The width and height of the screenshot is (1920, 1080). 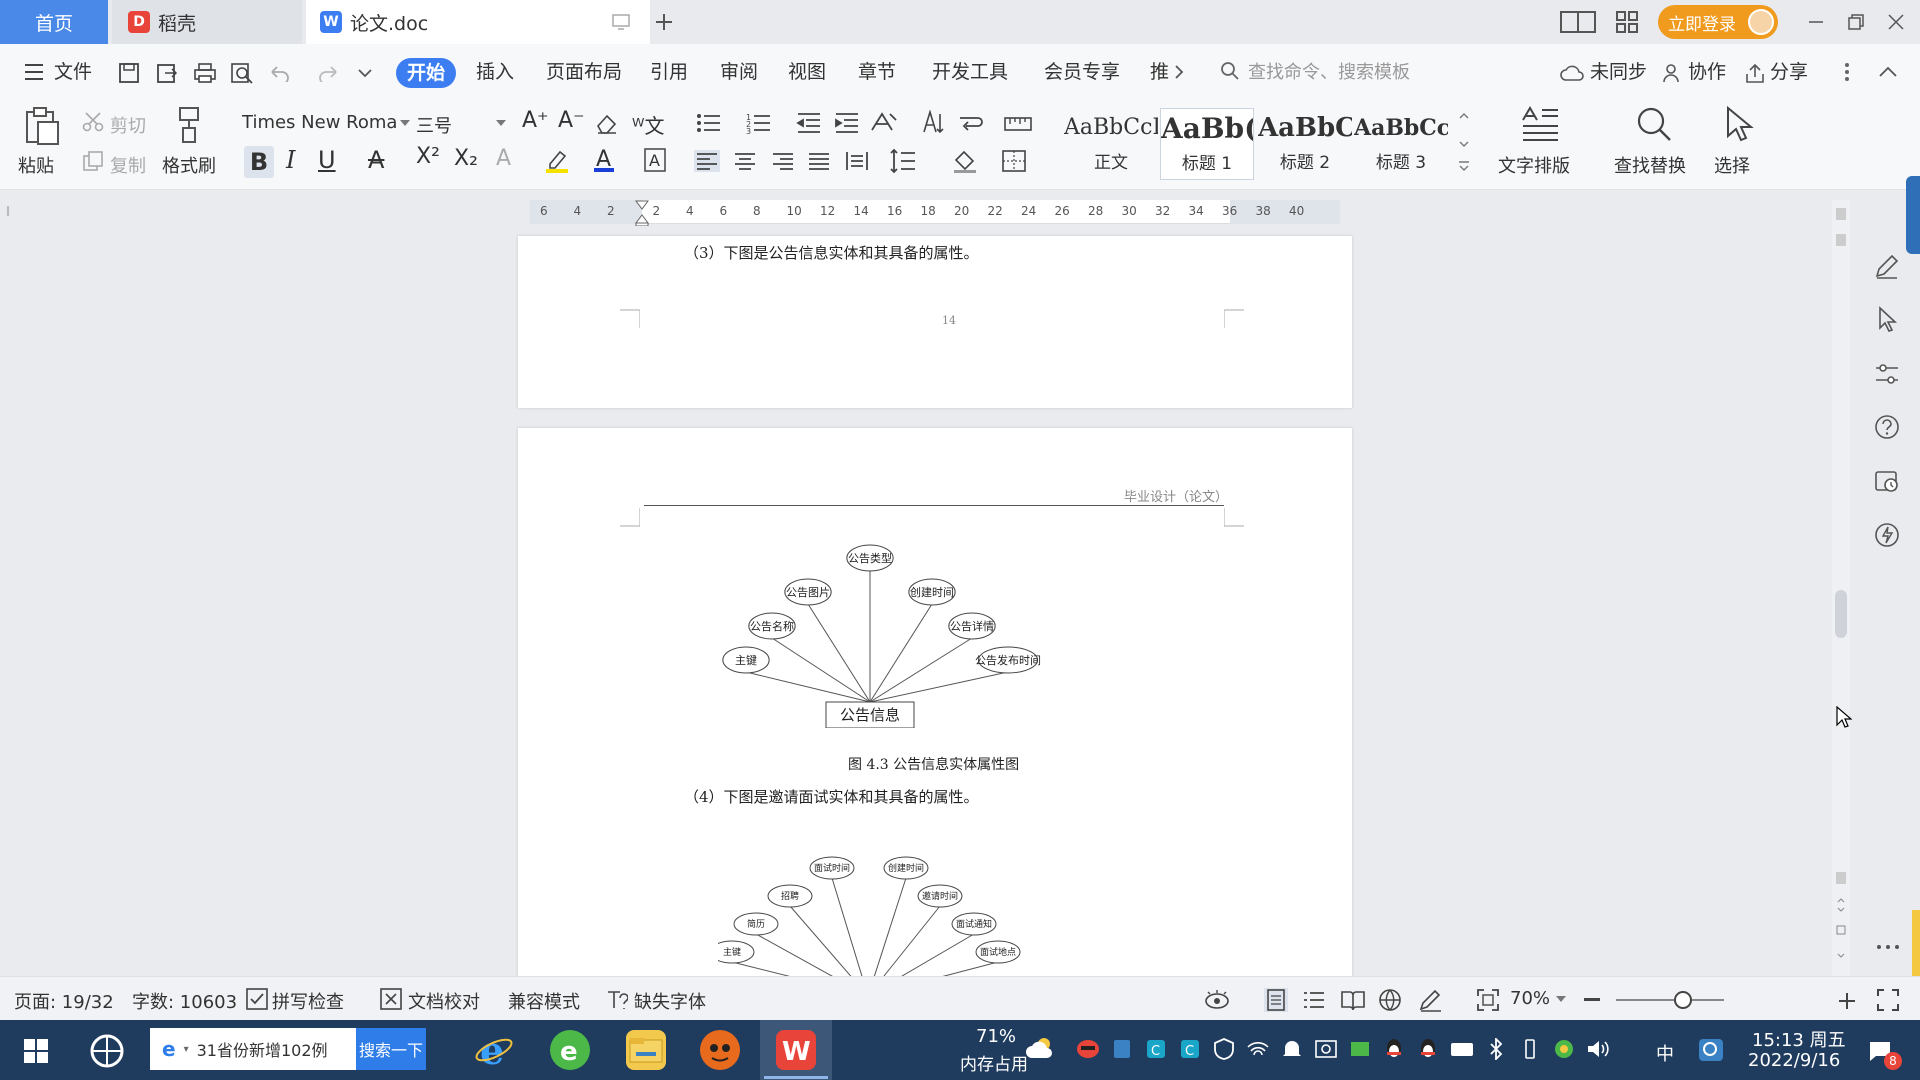 What do you see at coordinates (1159, 72) in the screenshot?
I see `menu-recommend: 推` at bounding box center [1159, 72].